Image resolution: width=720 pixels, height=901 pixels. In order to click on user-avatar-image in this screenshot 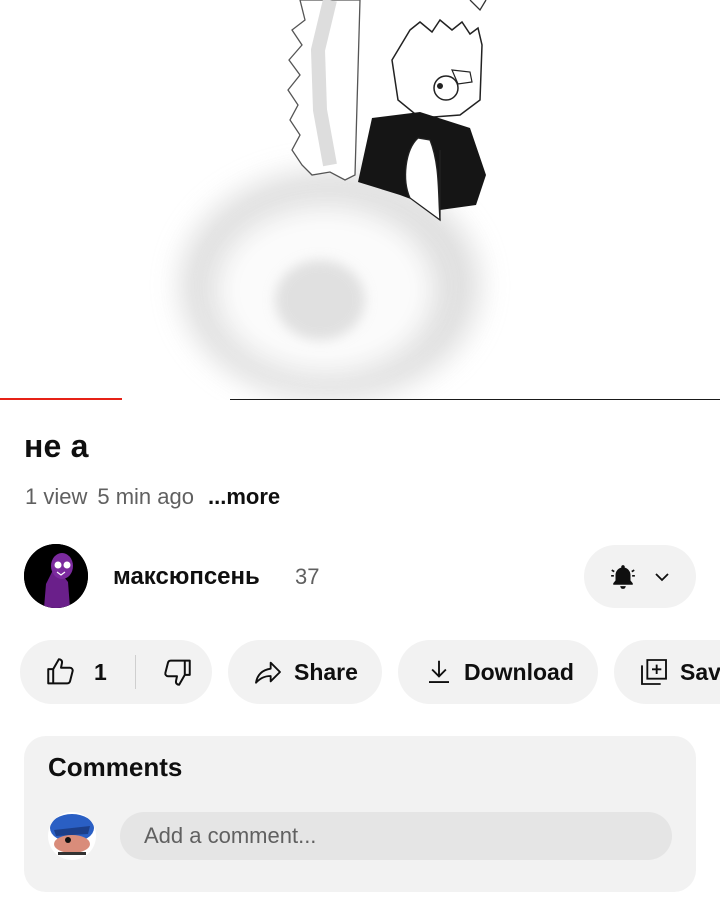, I will do `click(72, 836)`.